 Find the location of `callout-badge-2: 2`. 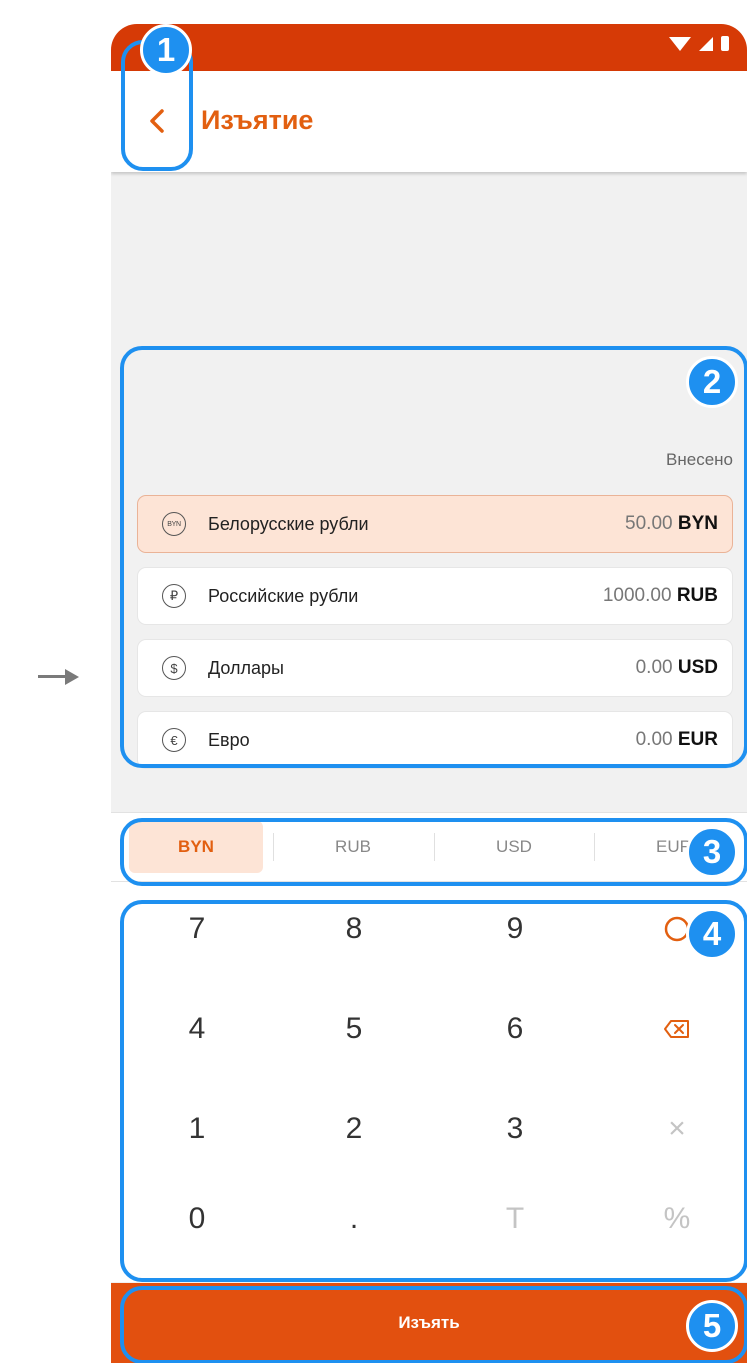

callout-badge-2: 2 is located at coordinates (712, 382).